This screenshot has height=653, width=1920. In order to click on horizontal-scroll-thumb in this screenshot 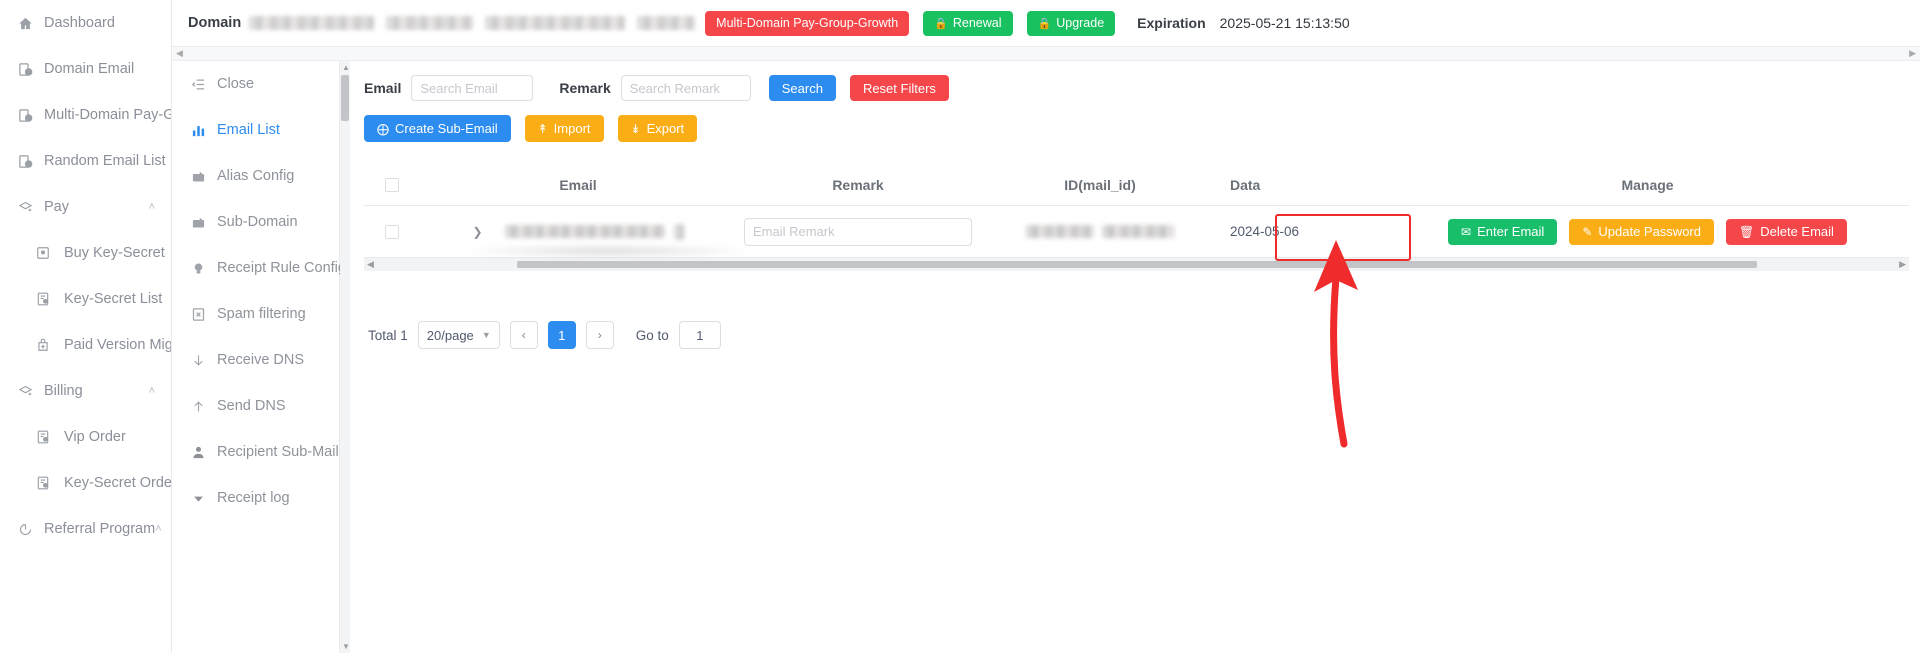, I will do `click(1136, 264)`.